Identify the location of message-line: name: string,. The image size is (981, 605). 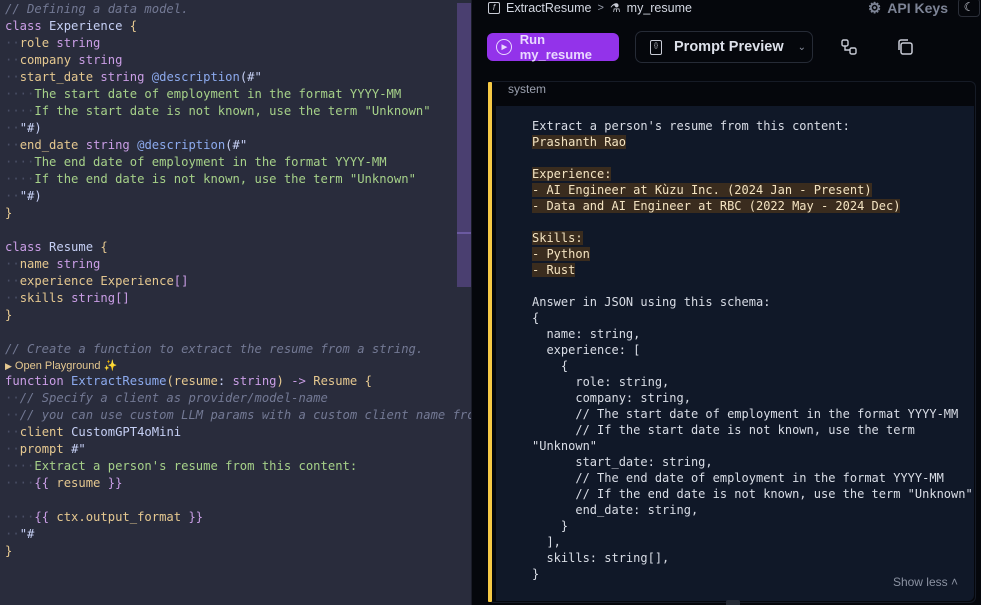
(752, 334).